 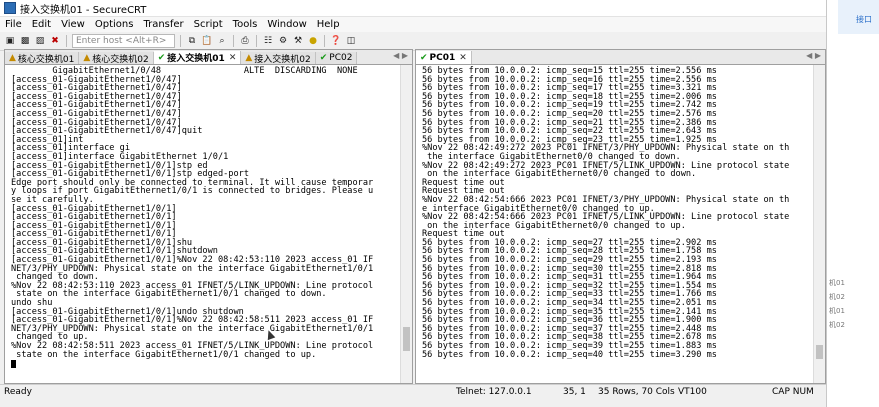 What do you see at coordinates (620, 57) in the screenshot?
I see `right-tab-bar: ✔ PC01 ✕ ◀ ▶` at bounding box center [620, 57].